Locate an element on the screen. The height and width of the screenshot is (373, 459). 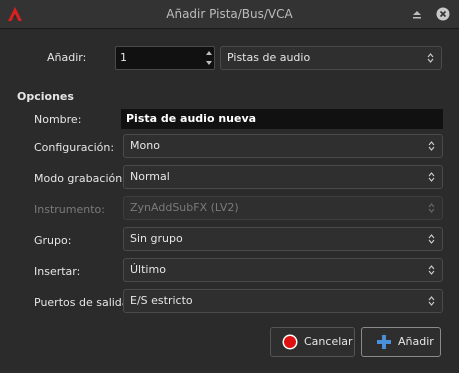
insert-value: Último is located at coordinates (148, 269).